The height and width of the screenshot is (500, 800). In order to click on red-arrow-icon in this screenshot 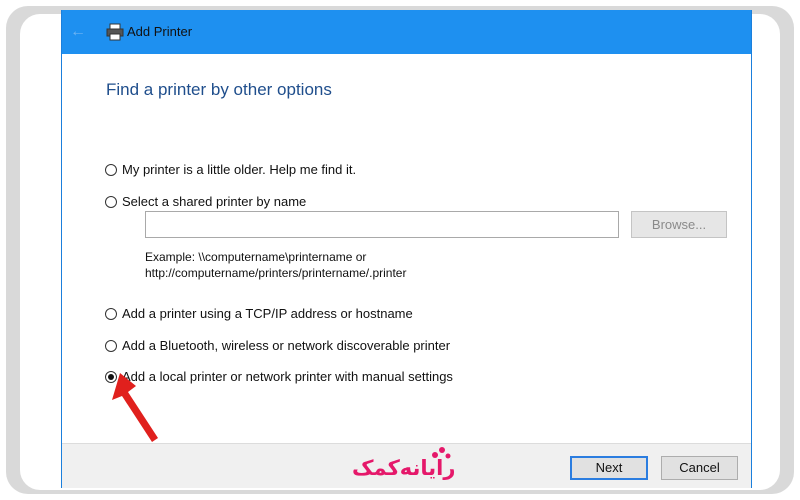, I will do `click(135, 407)`.